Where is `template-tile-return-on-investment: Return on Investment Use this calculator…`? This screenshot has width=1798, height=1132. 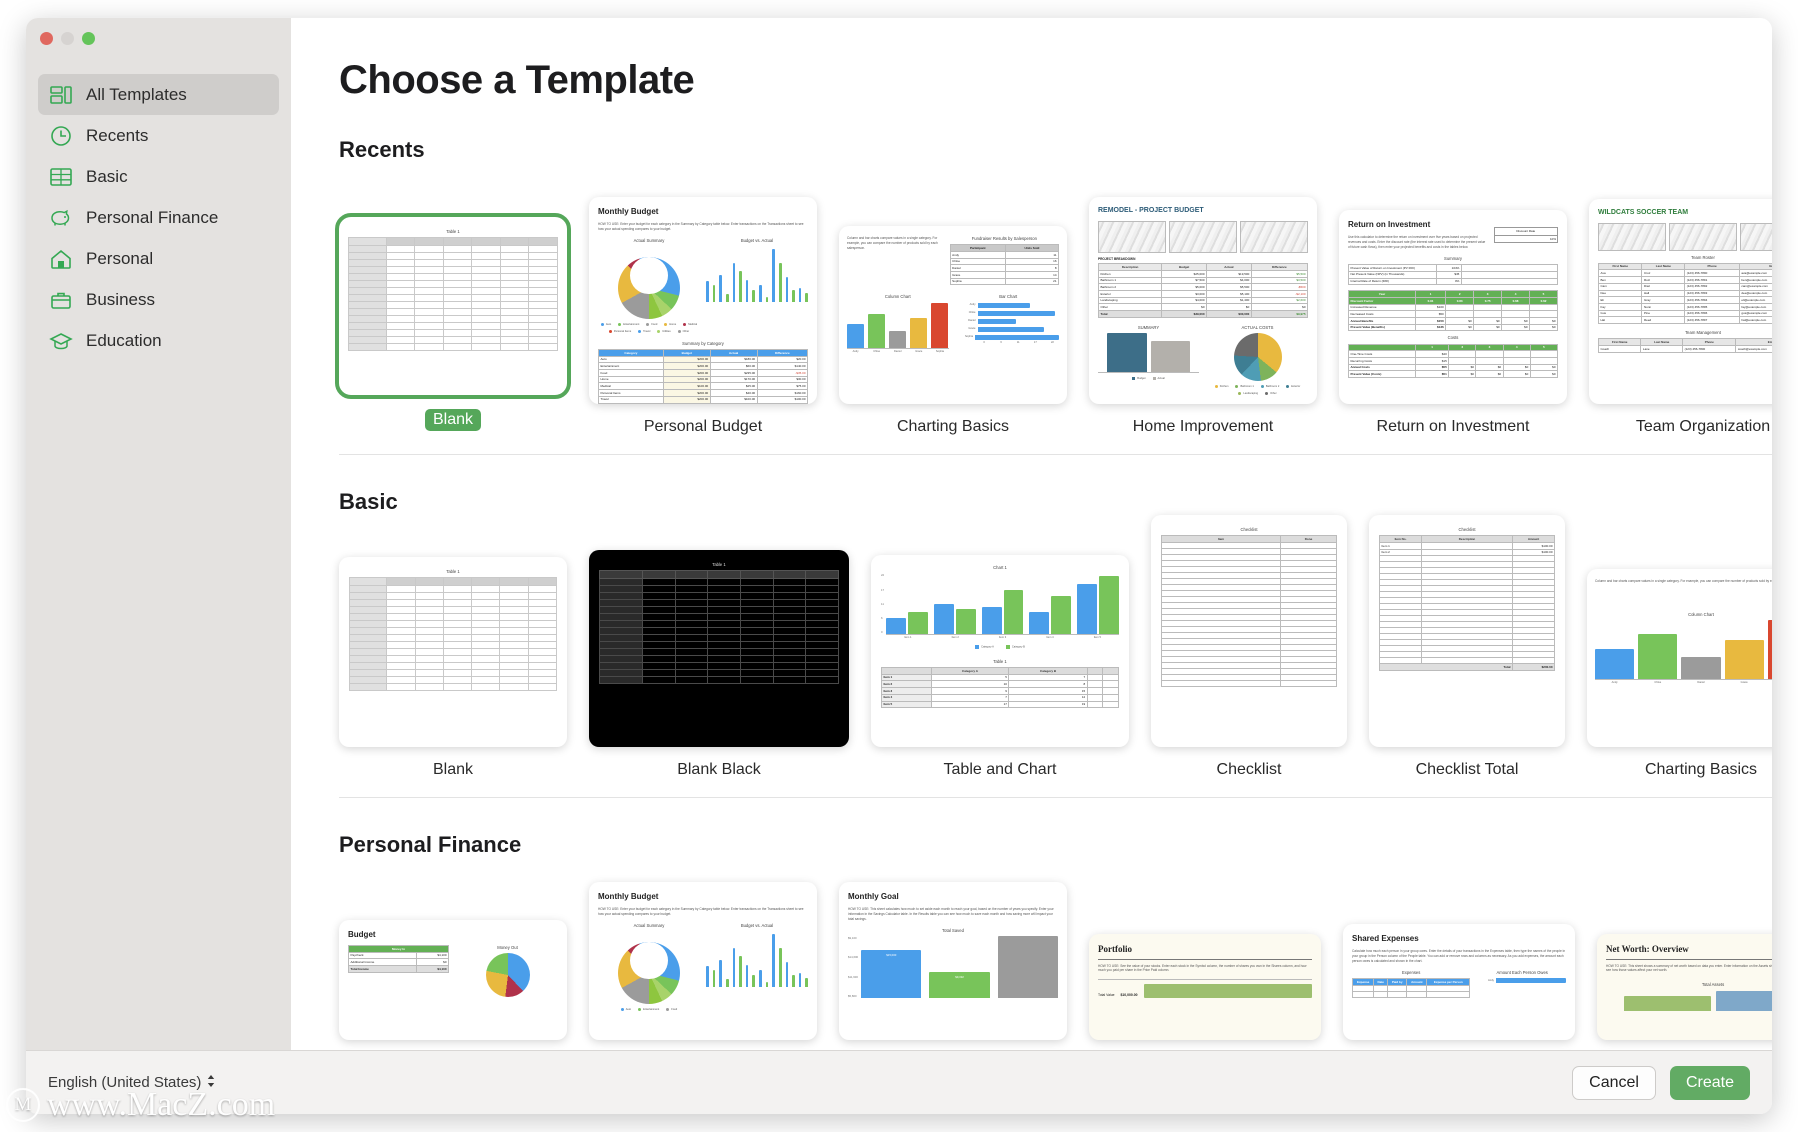
template-tile-return-on-investment: Return on Investment Use this calculator… is located at coordinates (1453, 316).